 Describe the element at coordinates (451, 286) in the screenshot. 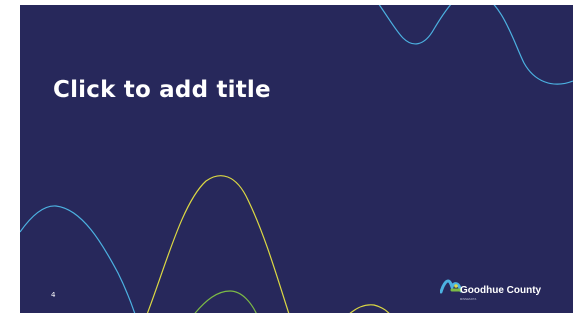

I see `goodhue-county-logo-icon` at that location.